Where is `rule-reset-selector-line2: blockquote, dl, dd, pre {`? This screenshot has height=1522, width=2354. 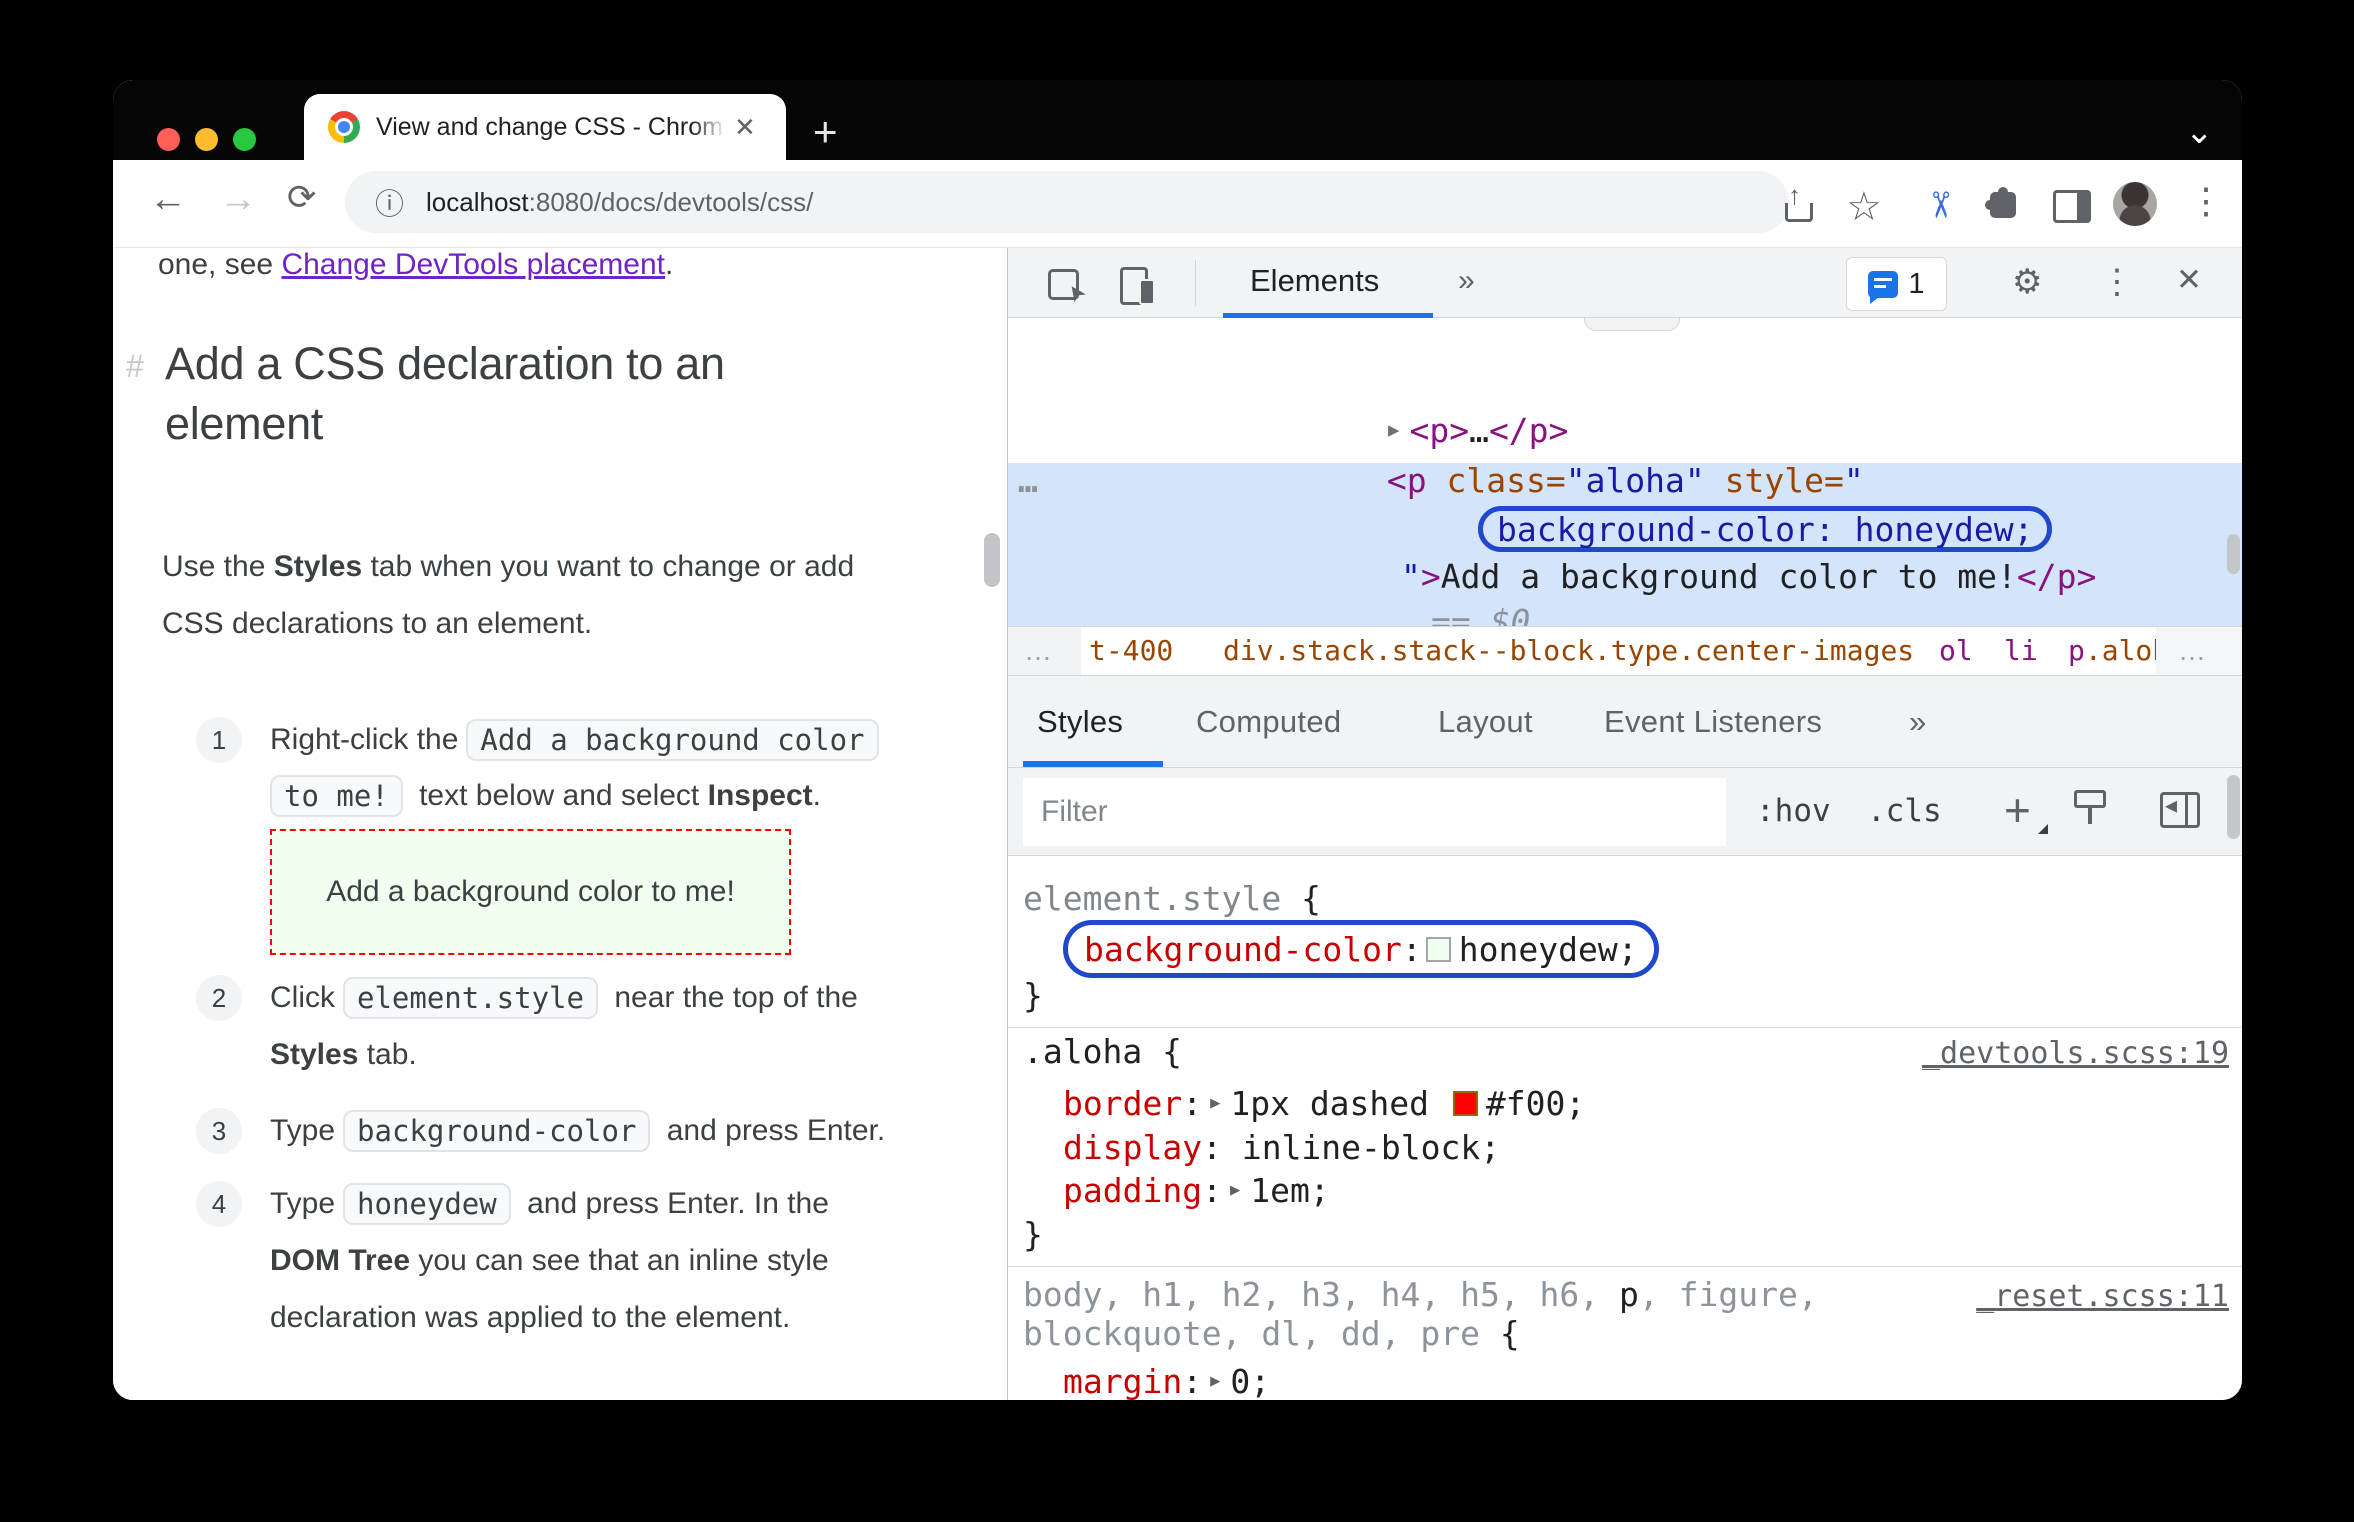 rule-reset-selector-line2: blockquote, dl, dd, pre { is located at coordinates (1271, 1333).